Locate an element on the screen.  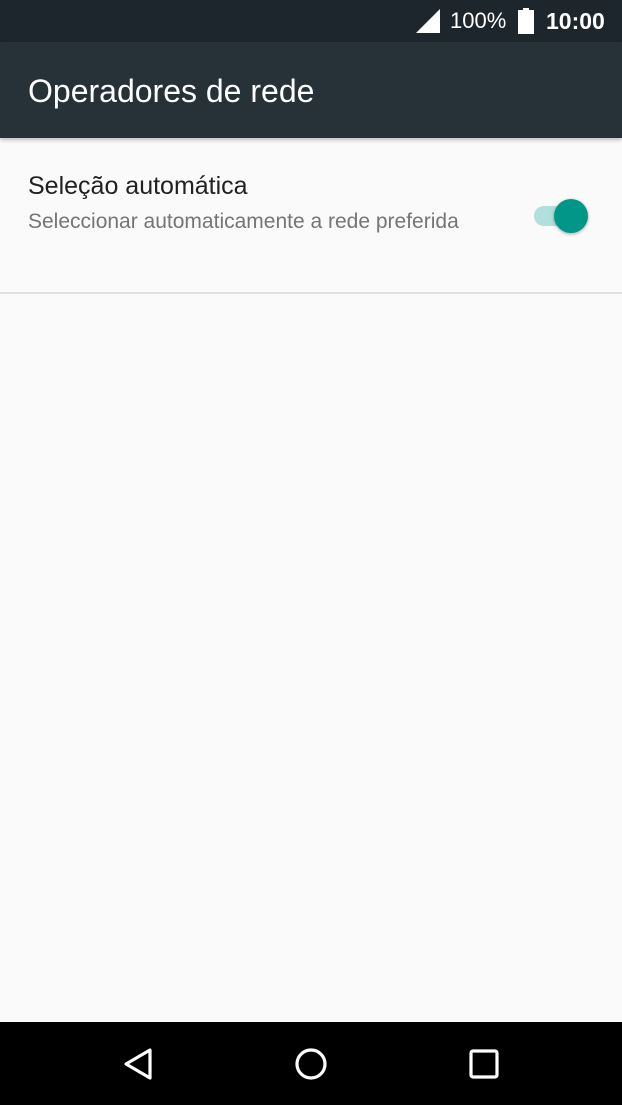
battery-full-icon is located at coordinates (526, 21).